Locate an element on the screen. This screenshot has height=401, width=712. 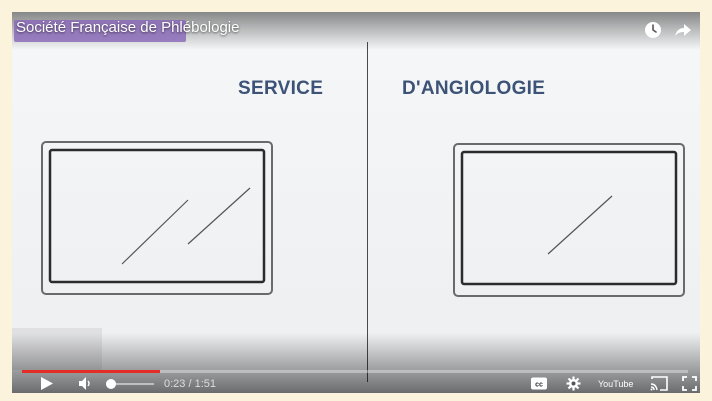
clock-icon is located at coordinates (653, 30).